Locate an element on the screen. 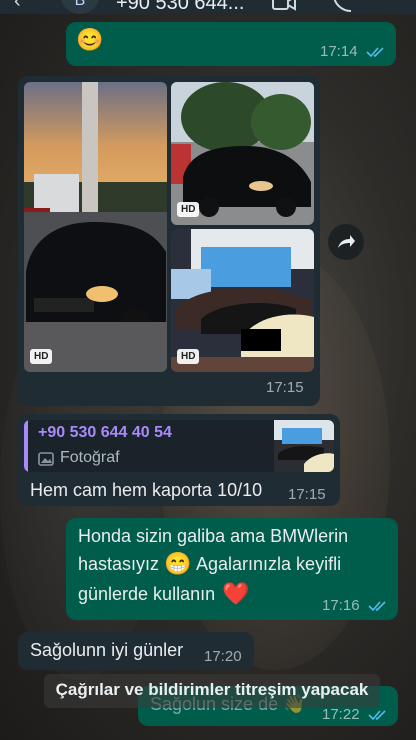 The image size is (416, 740). message-time: 17:14 is located at coordinates (339, 51).